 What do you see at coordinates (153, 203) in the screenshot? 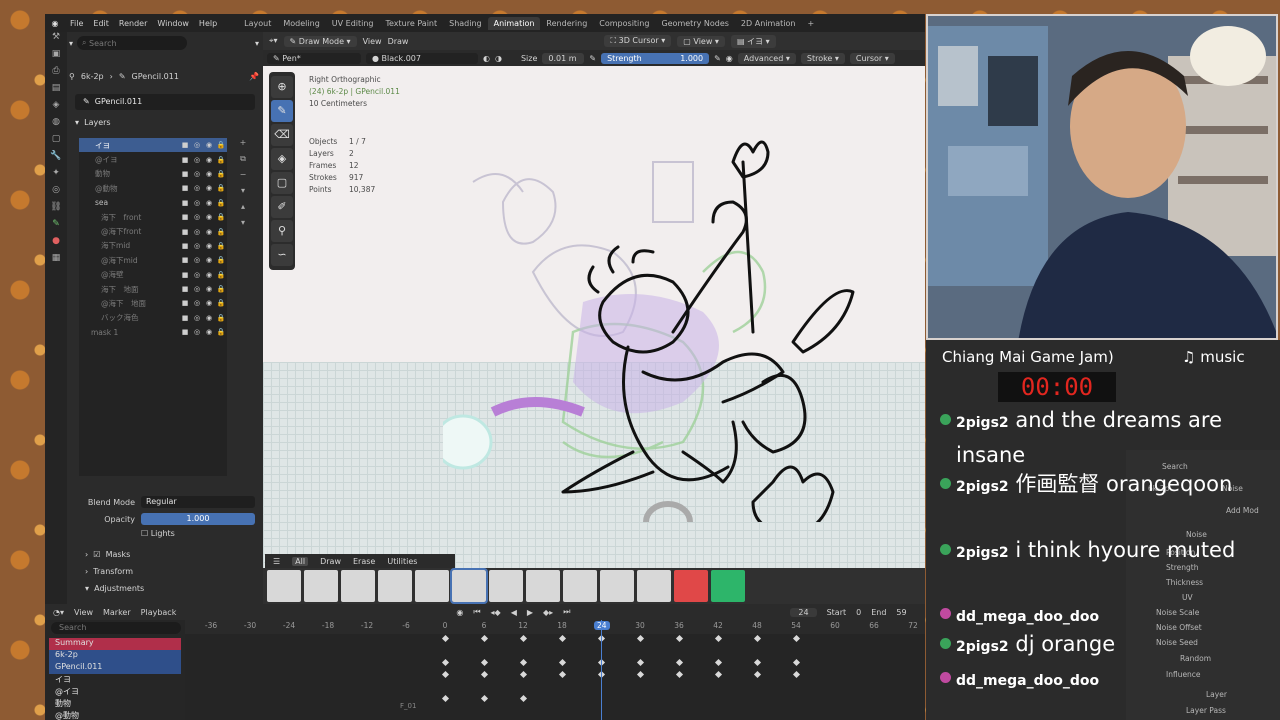
I see `layer-row: sea ■ ◎ ◉ 🔒` at bounding box center [153, 203].